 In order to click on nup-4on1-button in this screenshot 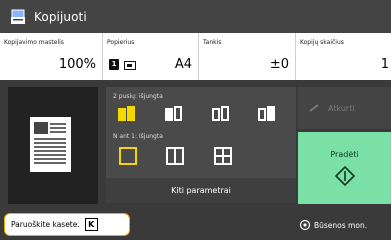, I will do `click(223, 156)`.